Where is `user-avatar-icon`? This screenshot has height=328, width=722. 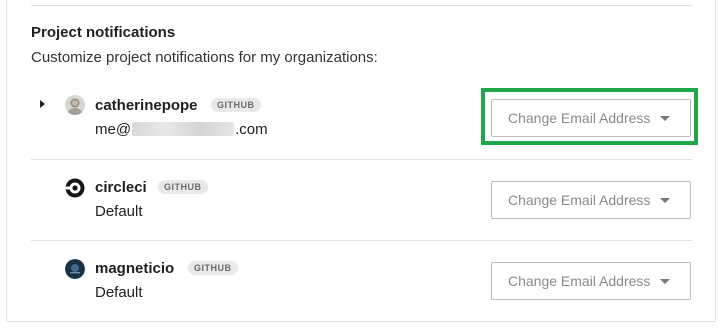 user-avatar-icon is located at coordinates (75, 105).